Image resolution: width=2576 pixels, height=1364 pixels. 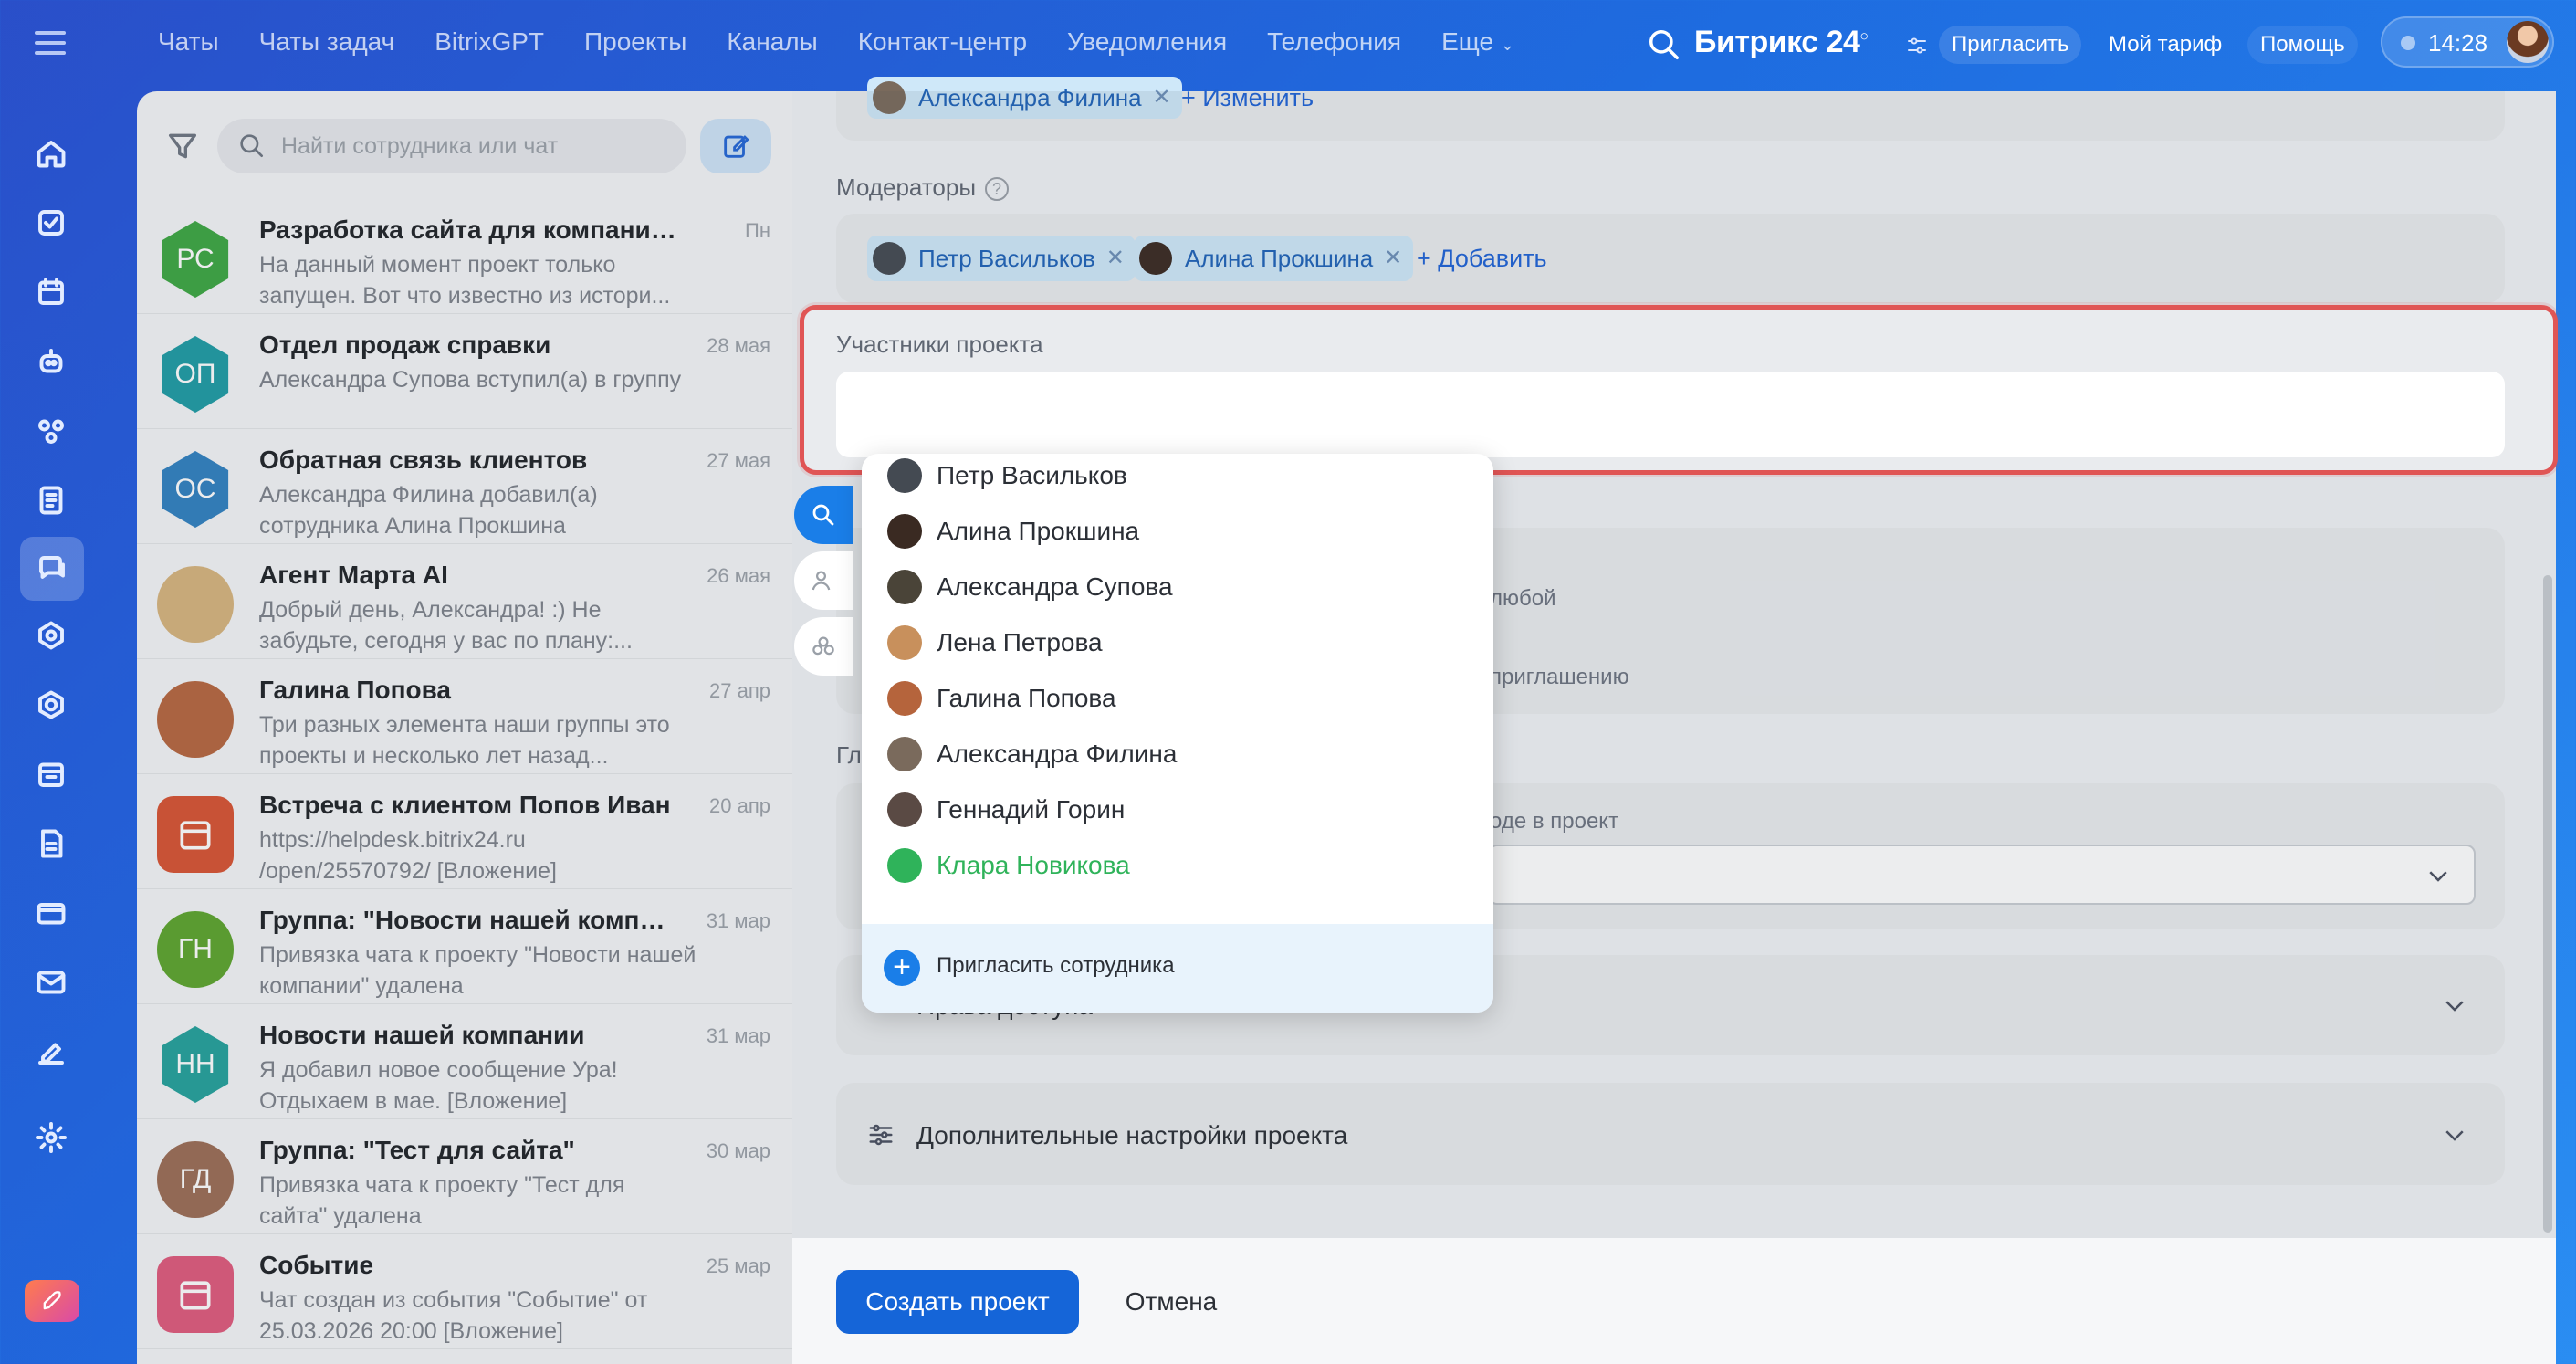 I want to click on chat-date: 31 мар, so click(x=738, y=920).